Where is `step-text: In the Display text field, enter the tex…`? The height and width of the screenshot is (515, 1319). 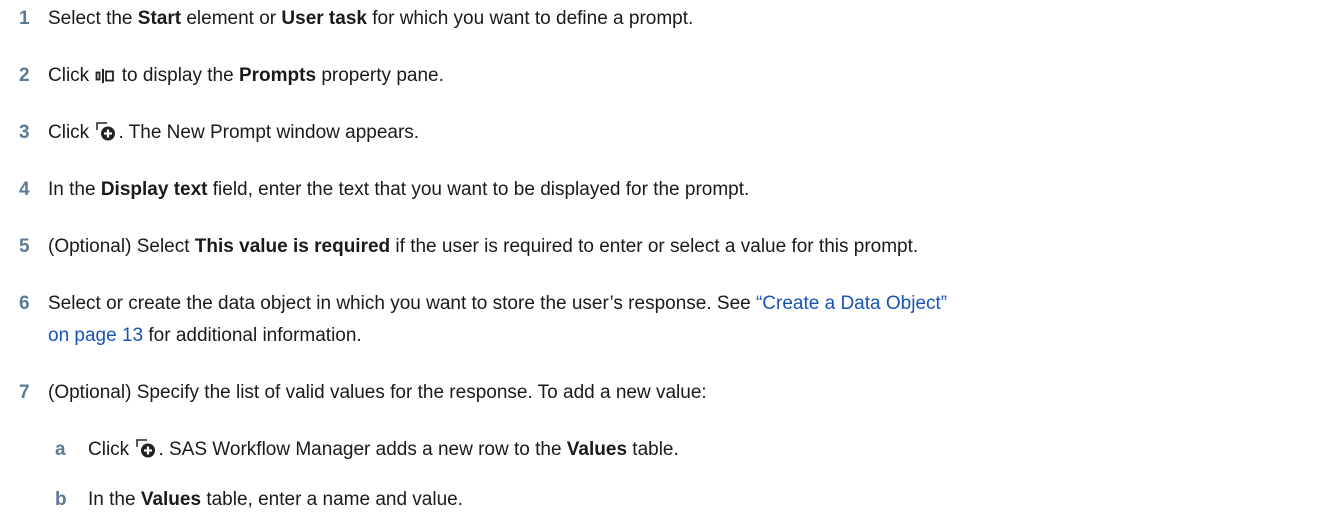 step-text: In the Display text field, enter the tex… is located at coordinates (399, 189).